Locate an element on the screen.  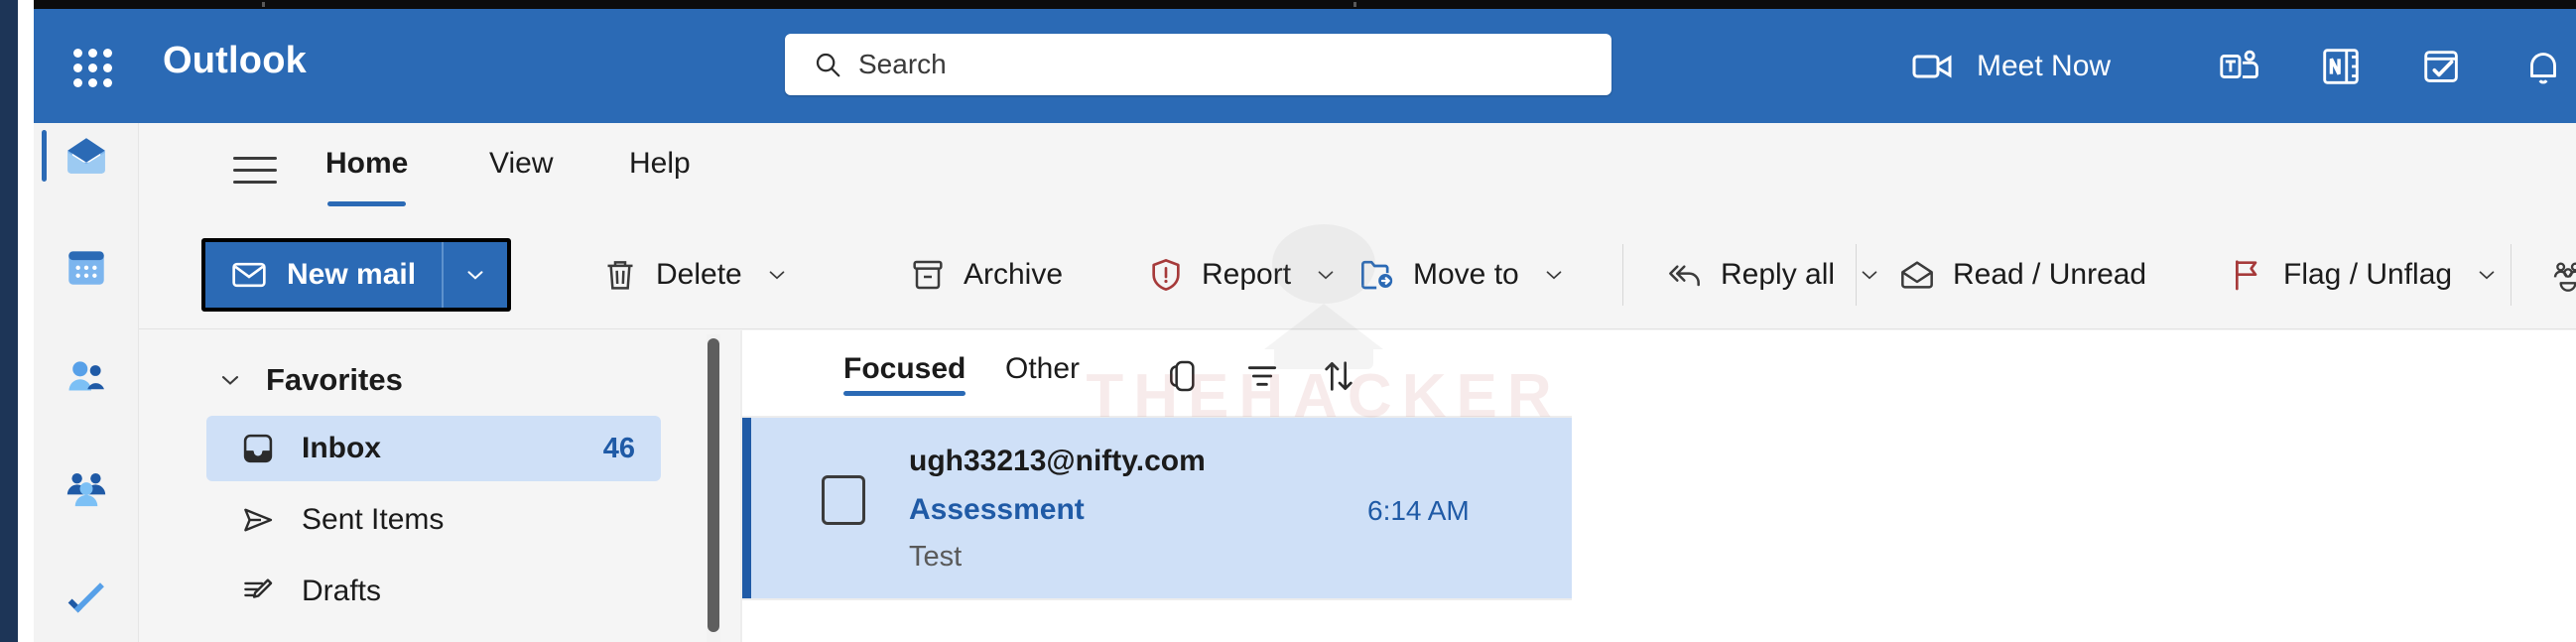
delete-button: Delete is located at coordinates (695, 275).